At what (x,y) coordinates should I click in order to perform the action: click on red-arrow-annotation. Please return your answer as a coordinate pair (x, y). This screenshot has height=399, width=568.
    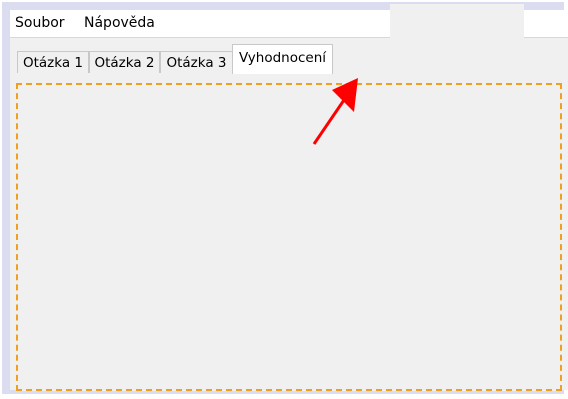
    Looking at the image, I should click on (335, 111).